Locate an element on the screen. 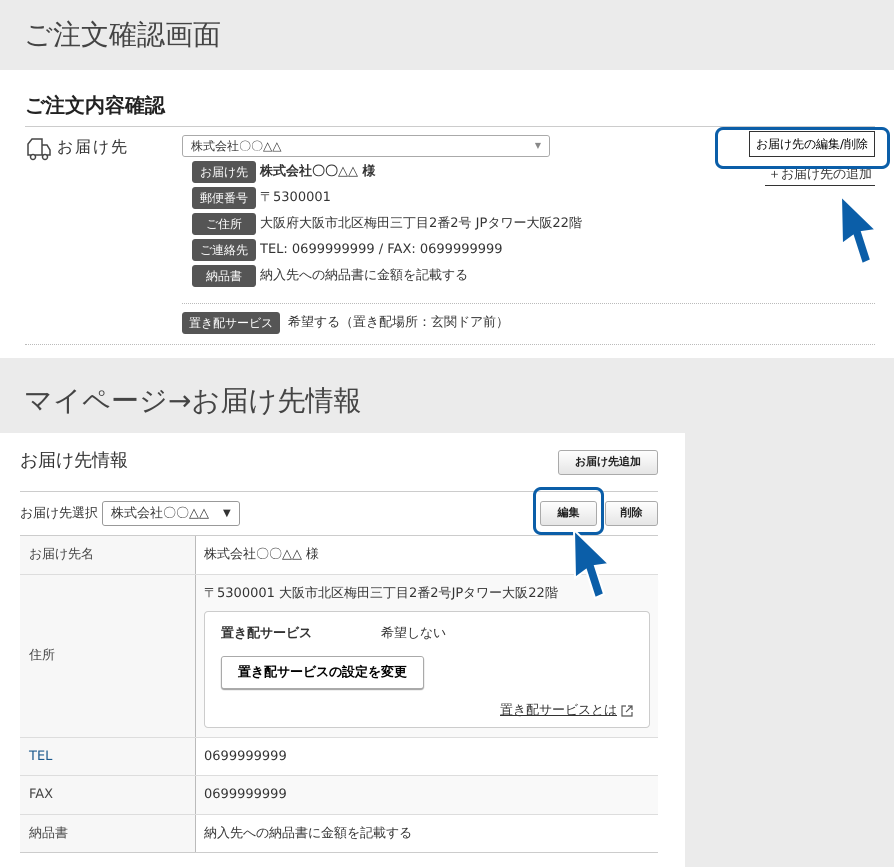  external-link-icon is located at coordinates (627, 710).